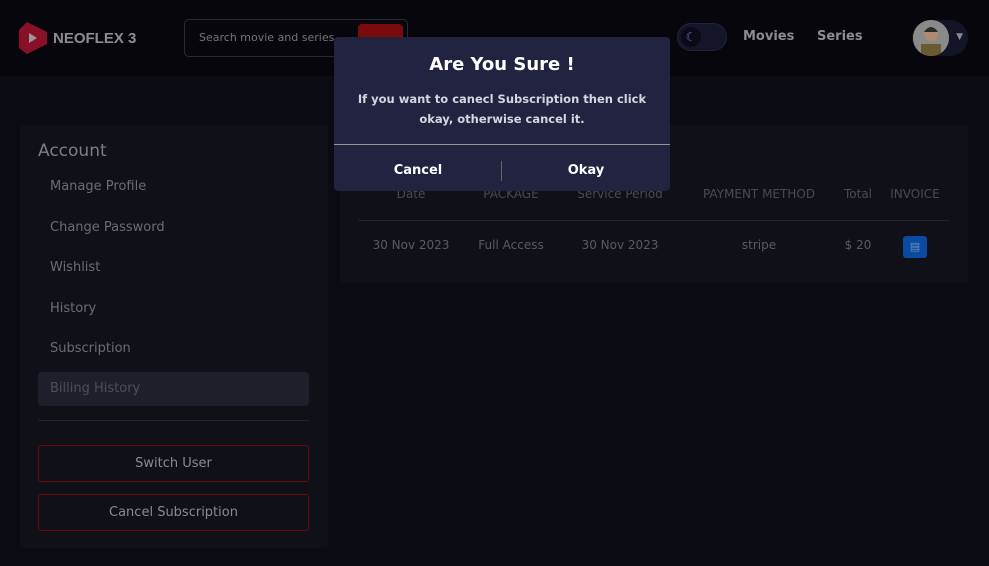 The width and height of the screenshot is (989, 566). Describe the element at coordinates (502, 64) in the screenshot. I see `dialog-title: Are You Sure !` at that location.